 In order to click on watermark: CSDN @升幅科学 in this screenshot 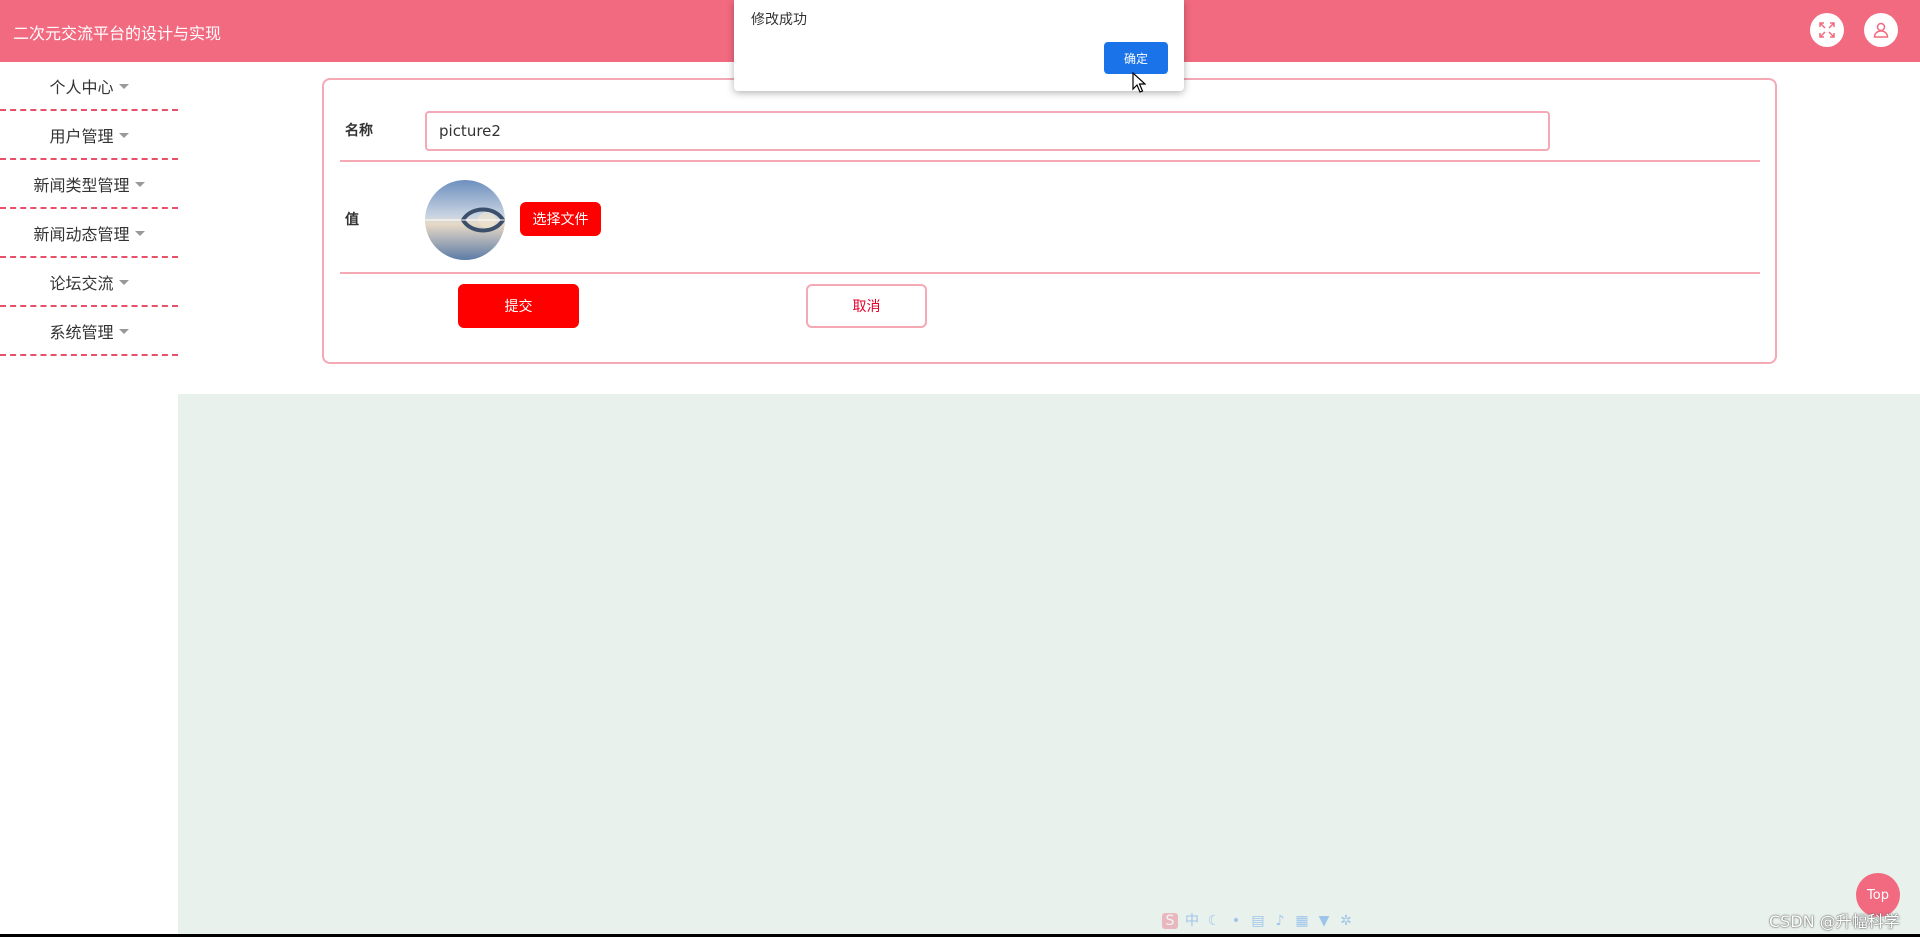, I will do `click(1834, 921)`.